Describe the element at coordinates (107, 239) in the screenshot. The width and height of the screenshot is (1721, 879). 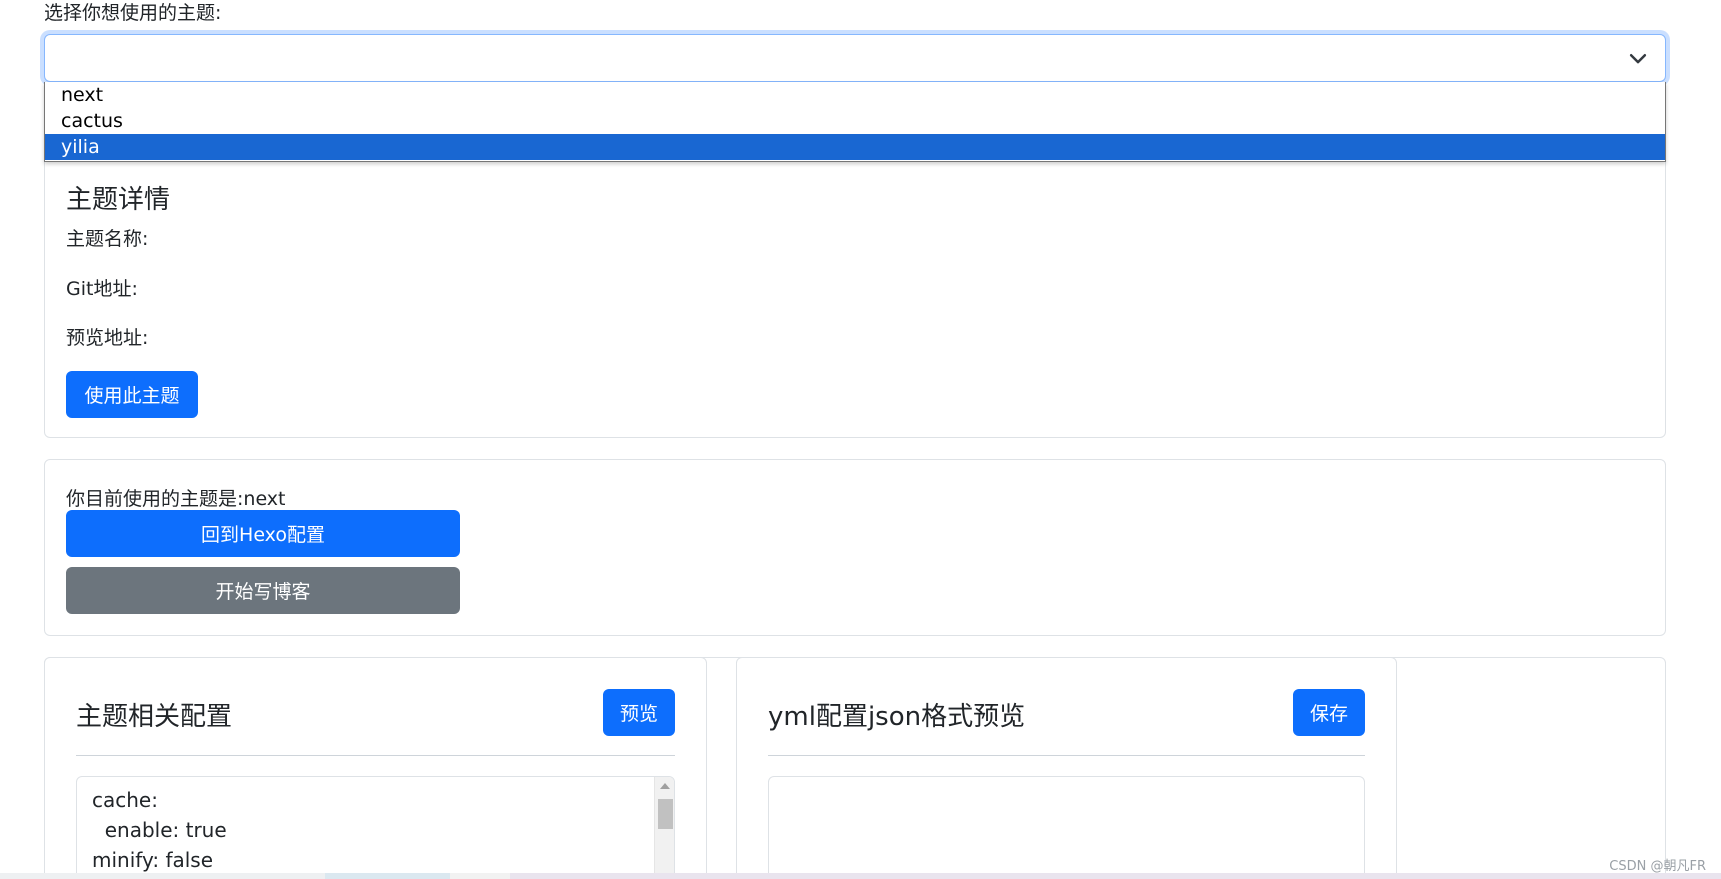
I see `theme-name-label: 主题名称:` at that location.